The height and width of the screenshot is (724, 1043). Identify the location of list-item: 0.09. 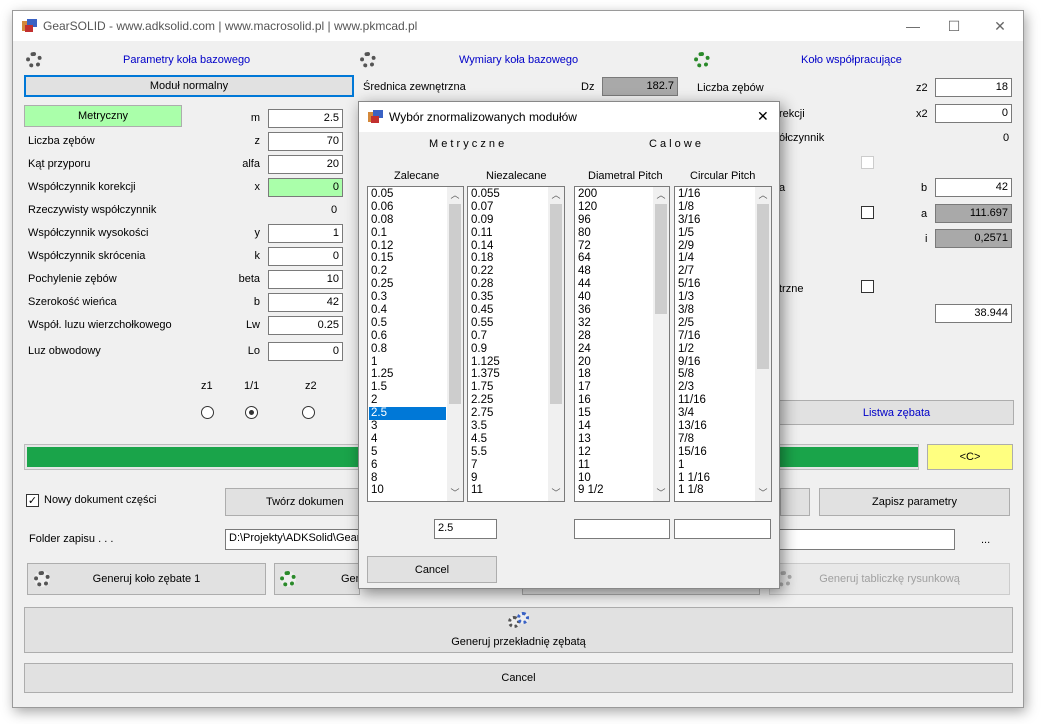
(508, 220).